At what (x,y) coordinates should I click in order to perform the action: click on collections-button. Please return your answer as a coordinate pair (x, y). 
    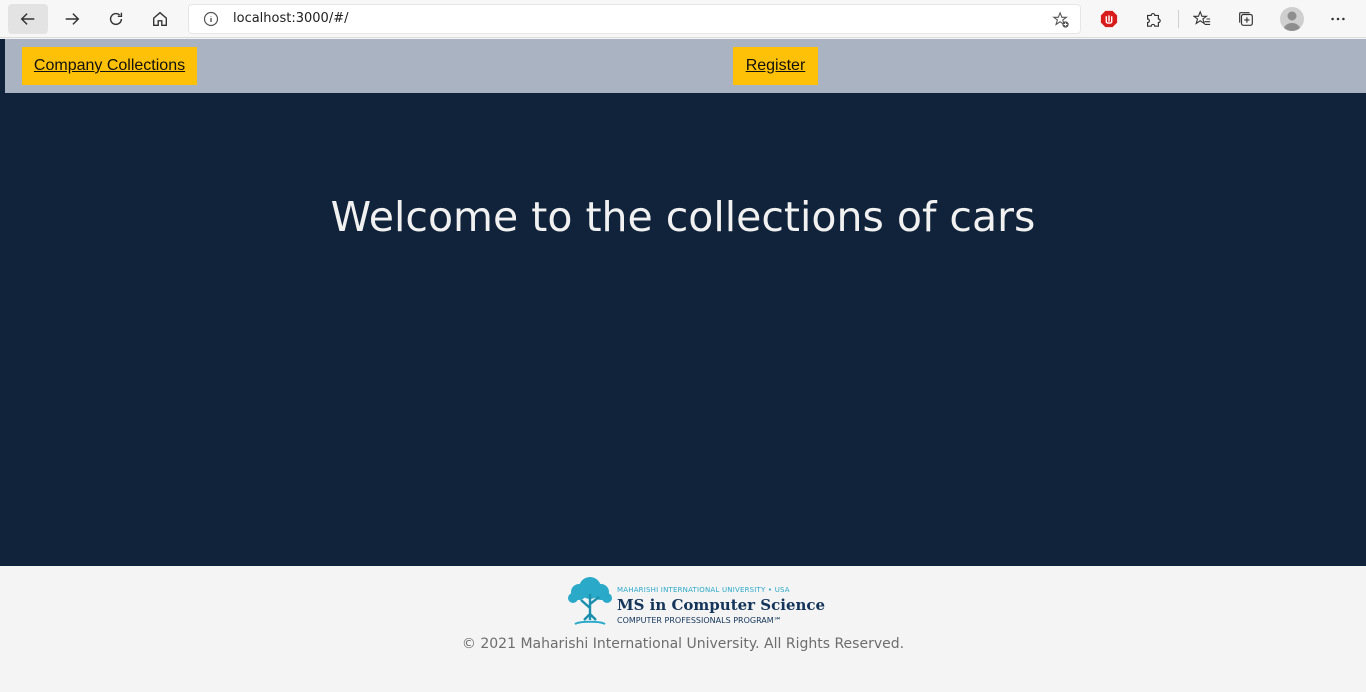
    Looking at the image, I should click on (1246, 19).